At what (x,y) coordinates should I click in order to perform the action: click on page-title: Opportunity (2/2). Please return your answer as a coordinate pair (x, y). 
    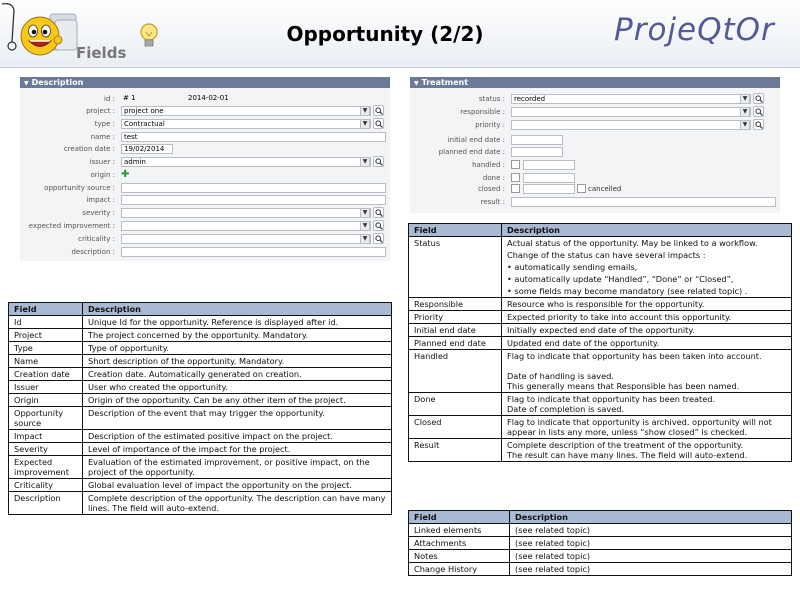
    Looking at the image, I should click on (385, 34).